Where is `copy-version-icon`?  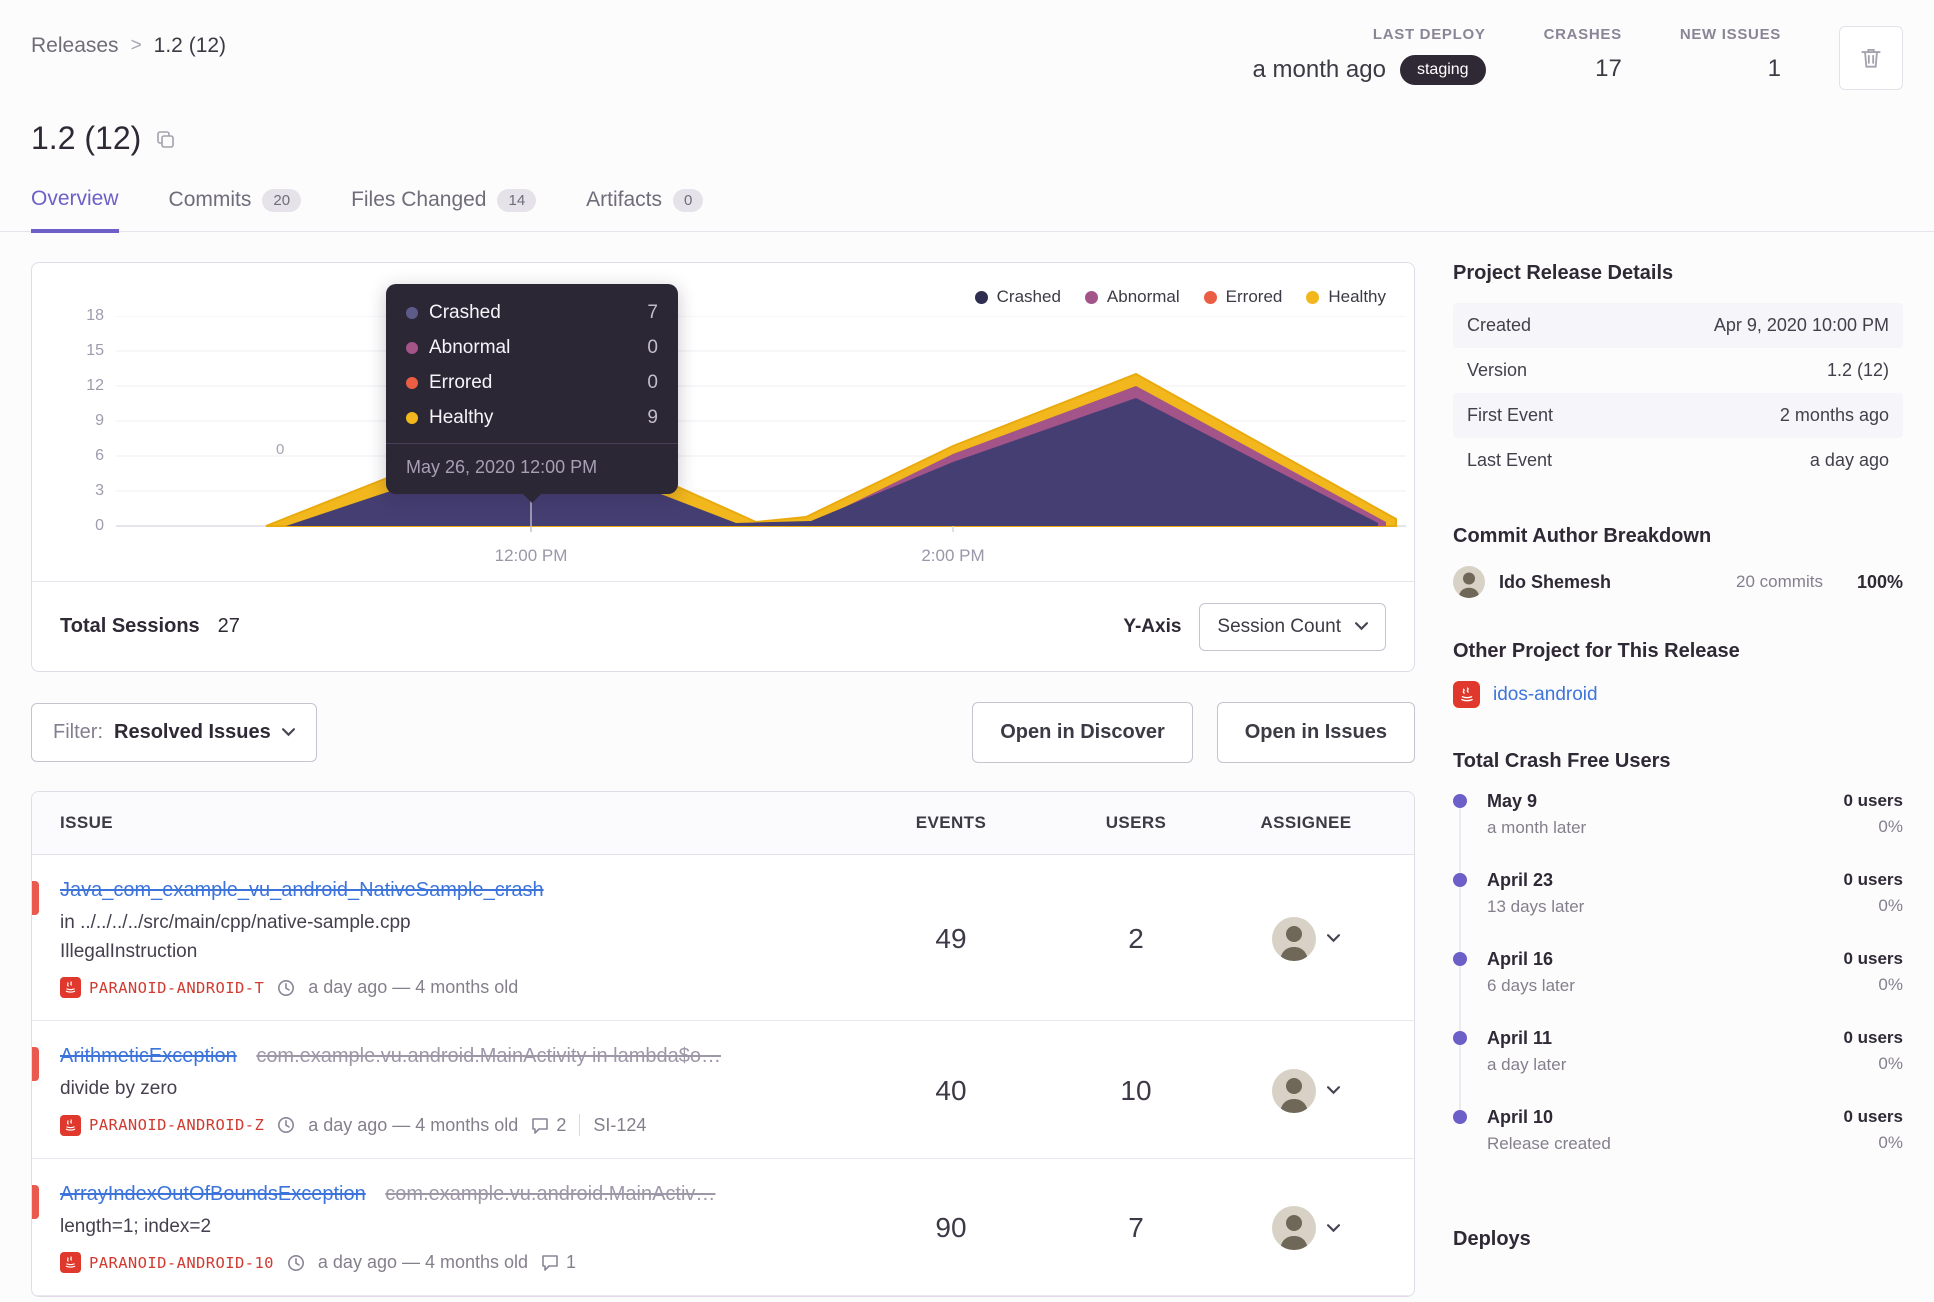 copy-version-icon is located at coordinates (165, 139).